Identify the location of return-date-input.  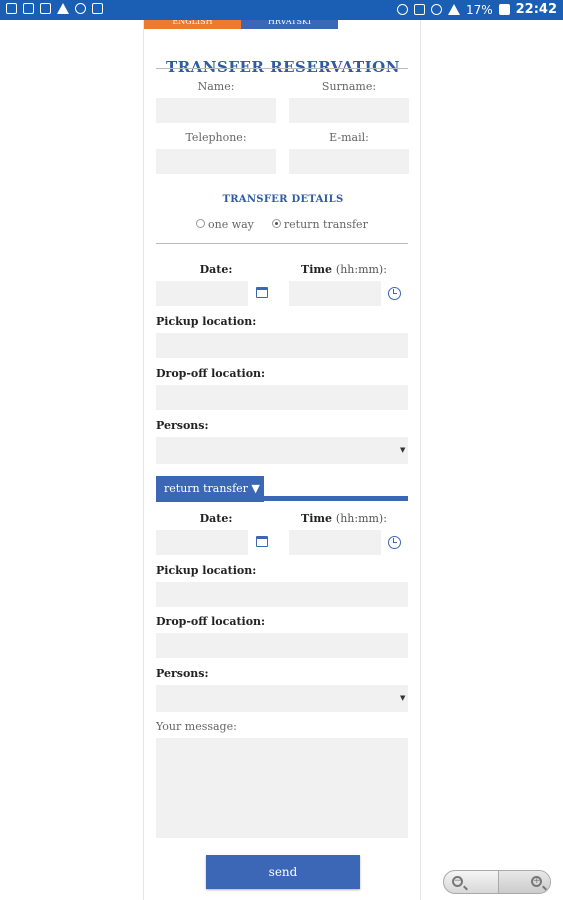
(202, 542).